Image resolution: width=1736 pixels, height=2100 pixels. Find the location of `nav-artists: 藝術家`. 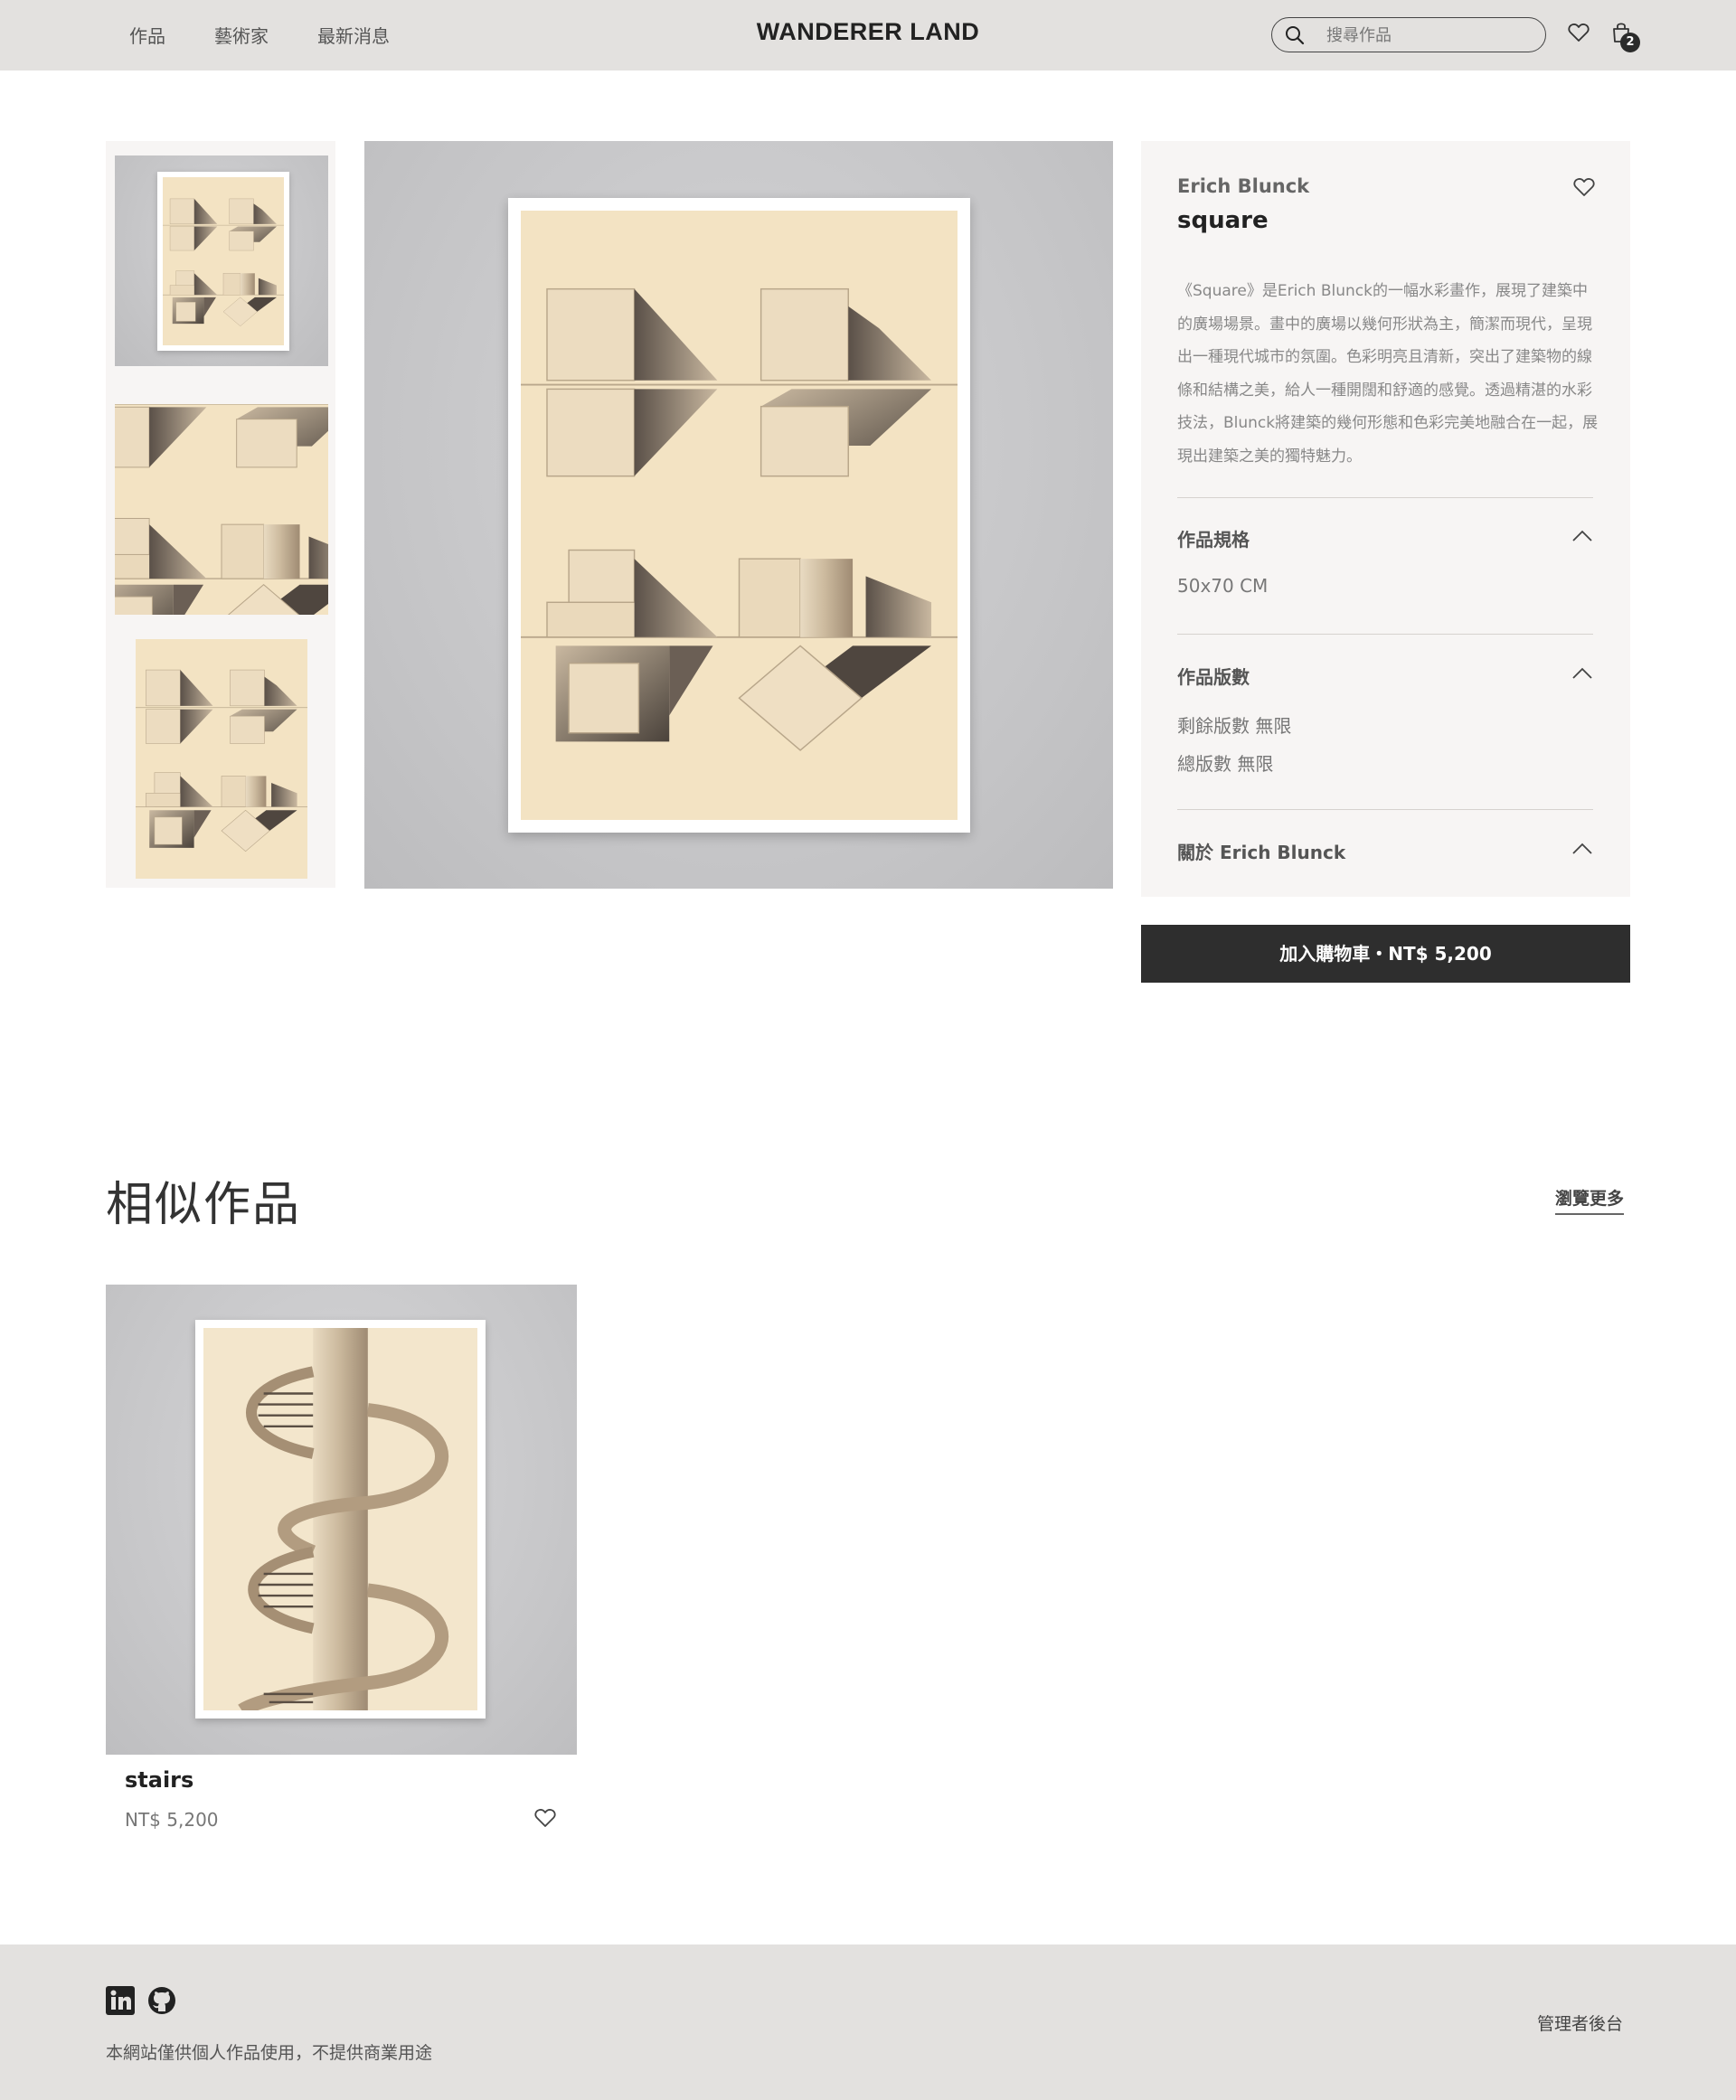

nav-artists: 藝術家 is located at coordinates (242, 35).